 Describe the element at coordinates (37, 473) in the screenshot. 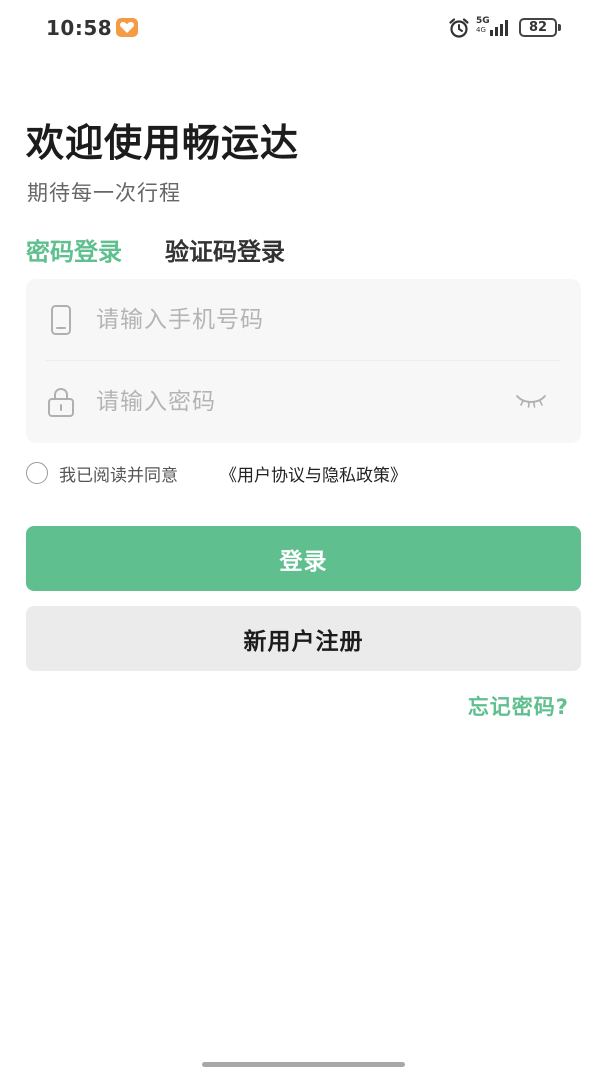

I see `agreement-checkbox` at that location.